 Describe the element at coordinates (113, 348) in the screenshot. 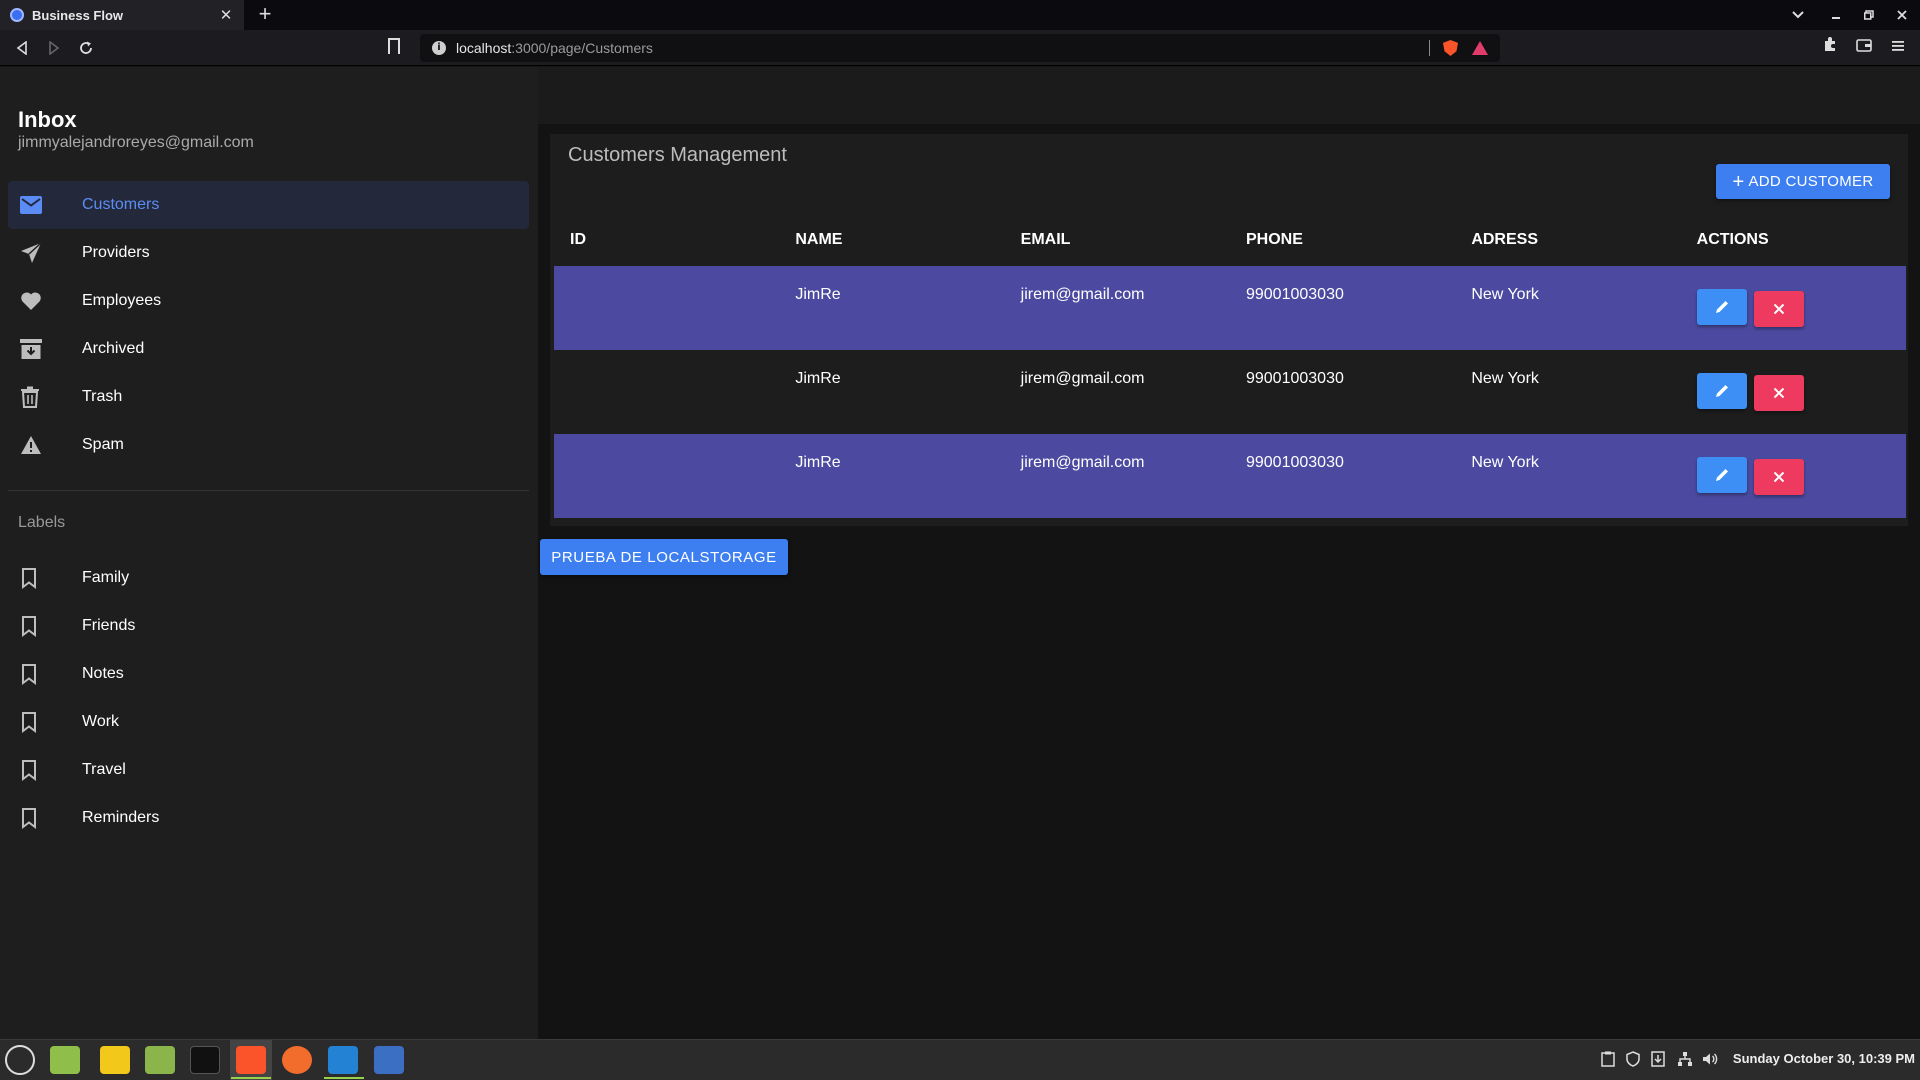

I see `sidebar-item-label: Archived` at that location.